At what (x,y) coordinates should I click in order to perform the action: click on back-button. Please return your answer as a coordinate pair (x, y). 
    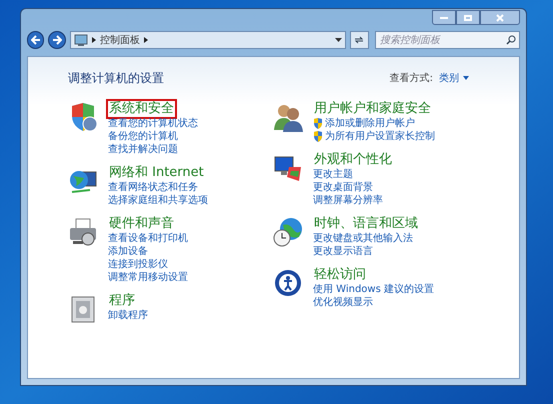
    Looking at the image, I should click on (35, 40).